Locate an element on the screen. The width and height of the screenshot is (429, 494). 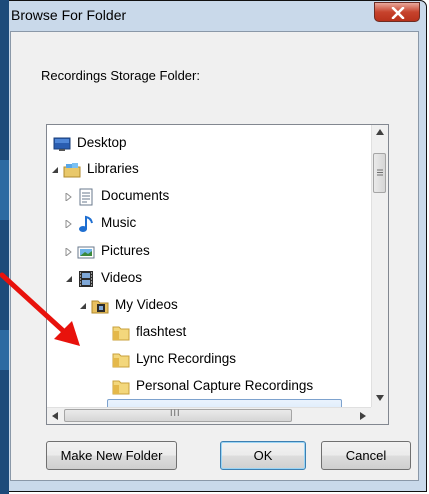
close-button is located at coordinates (397, 12).